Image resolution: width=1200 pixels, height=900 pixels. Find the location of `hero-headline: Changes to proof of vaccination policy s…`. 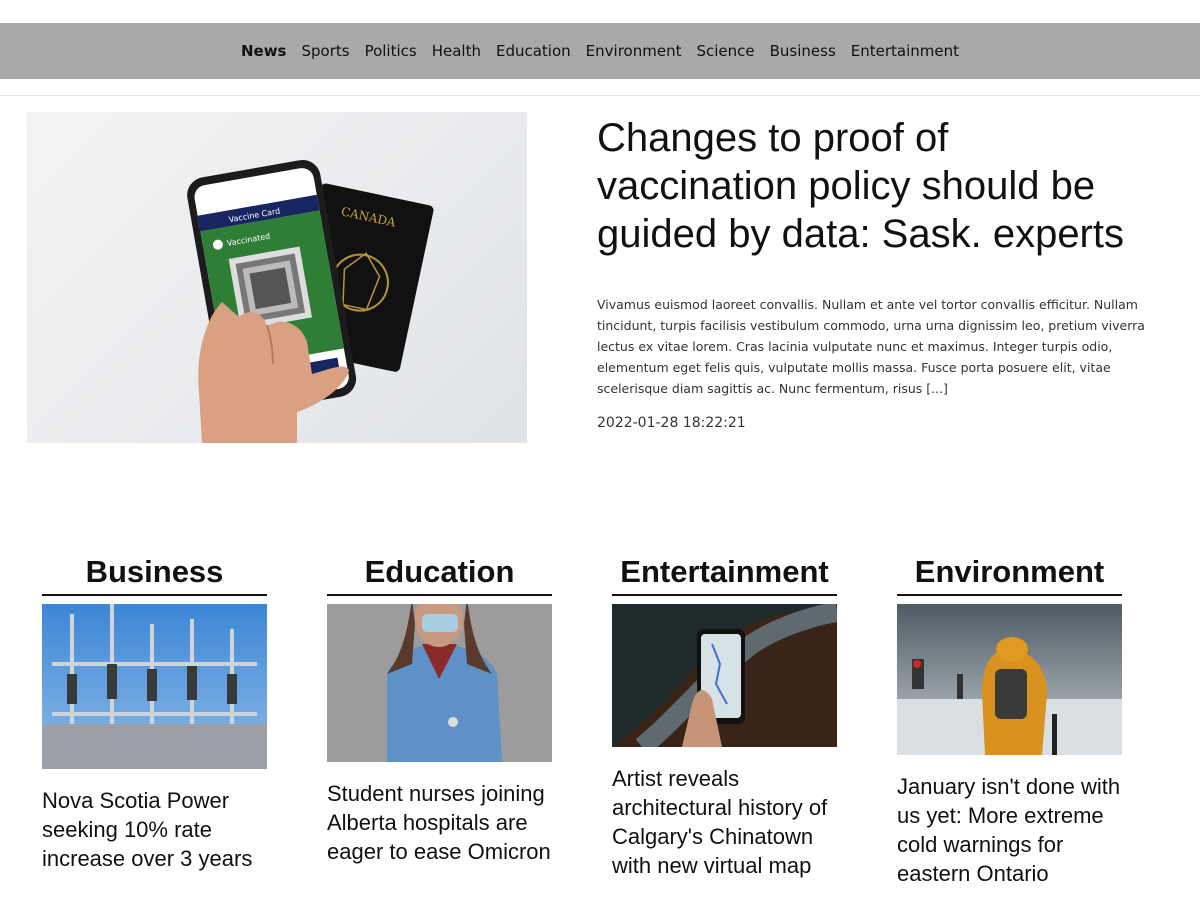

hero-headline: Changes to proof of vaccination policy s… is located at coordinates (877, 186).